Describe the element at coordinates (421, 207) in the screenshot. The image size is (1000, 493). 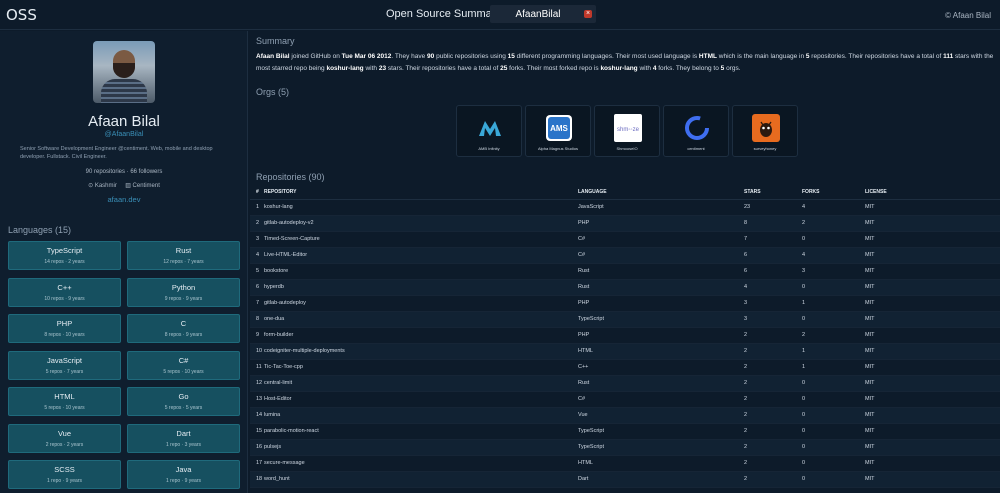
I see `table-cell: koshur-lang` at that location.